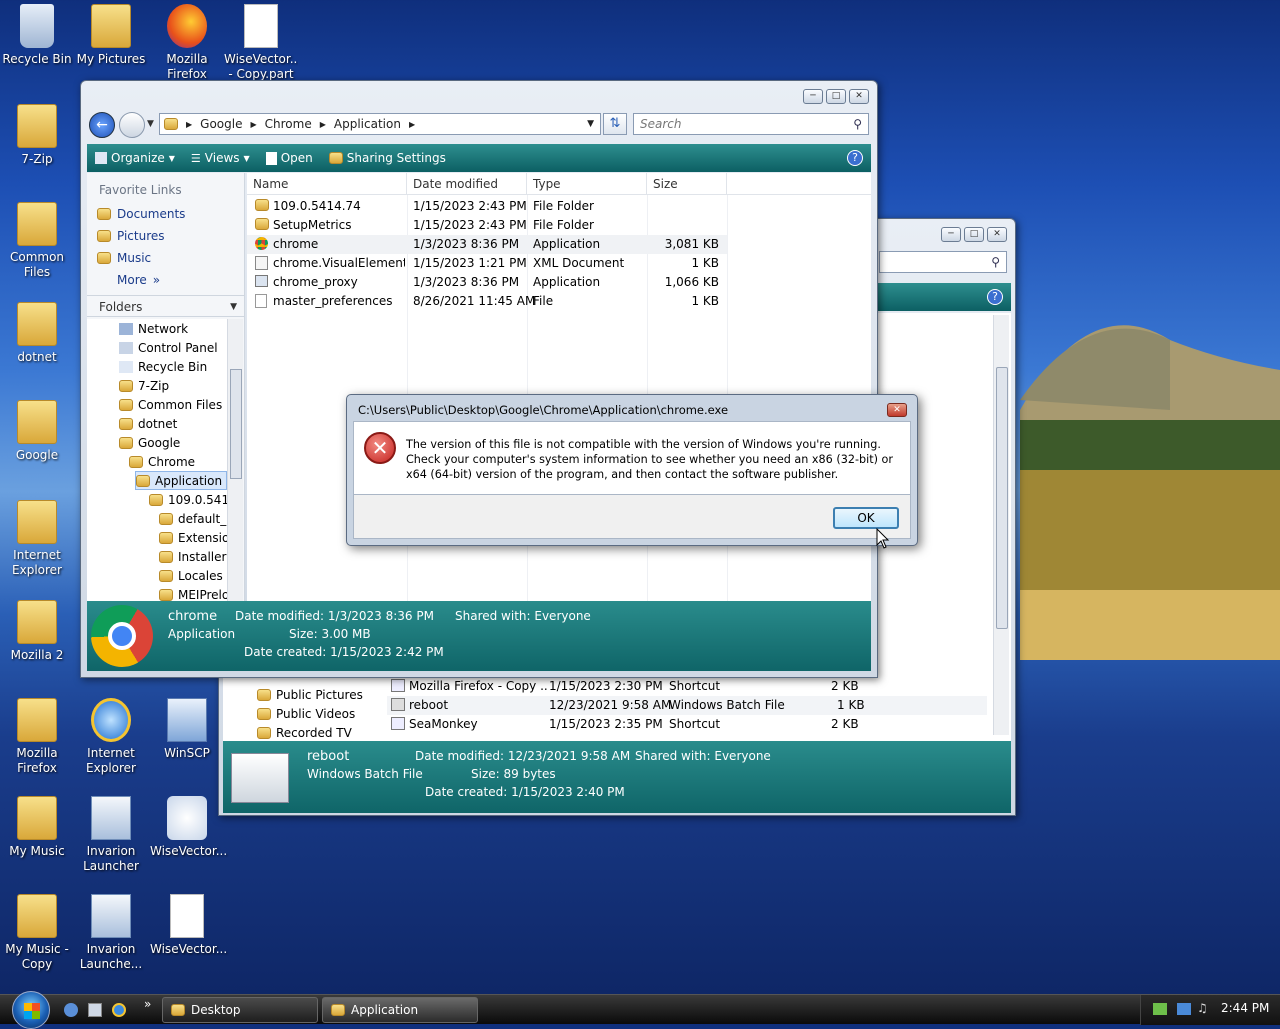 The height and width of the screenshot is (1029, 1280). I want to click on tree-item-application: Application, so click(181, 480).